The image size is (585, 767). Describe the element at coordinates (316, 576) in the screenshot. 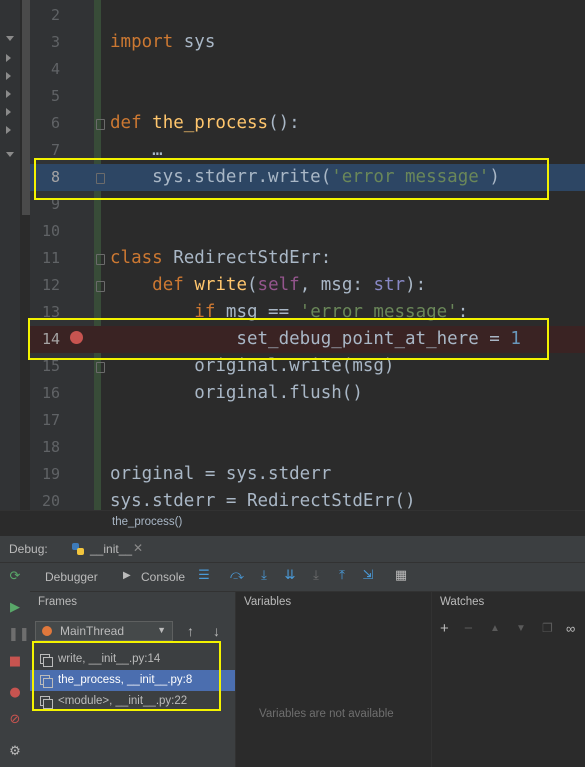

I see `step-into-my-code-icon: ⤓` at that location.